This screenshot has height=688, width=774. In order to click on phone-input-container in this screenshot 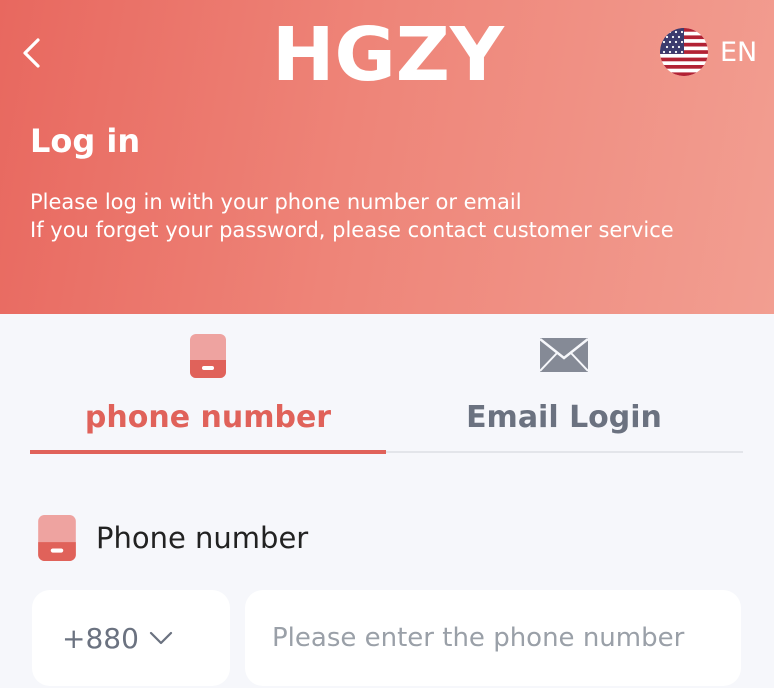, I will do `click(493, 638)`.